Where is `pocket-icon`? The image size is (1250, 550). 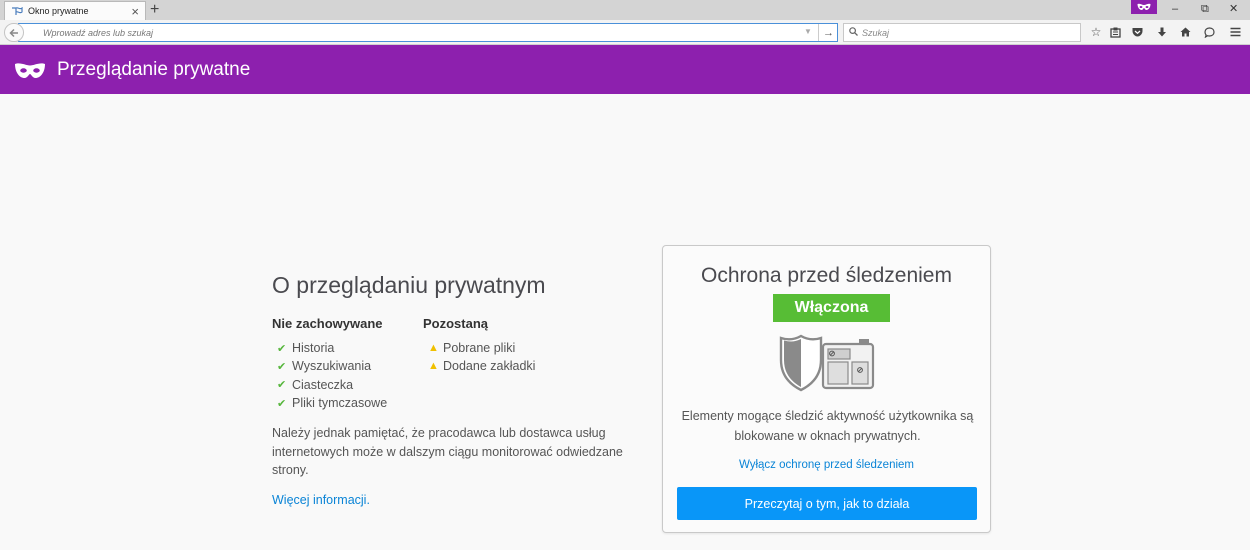 pocket-icon is located at coordinates (1137, 32).